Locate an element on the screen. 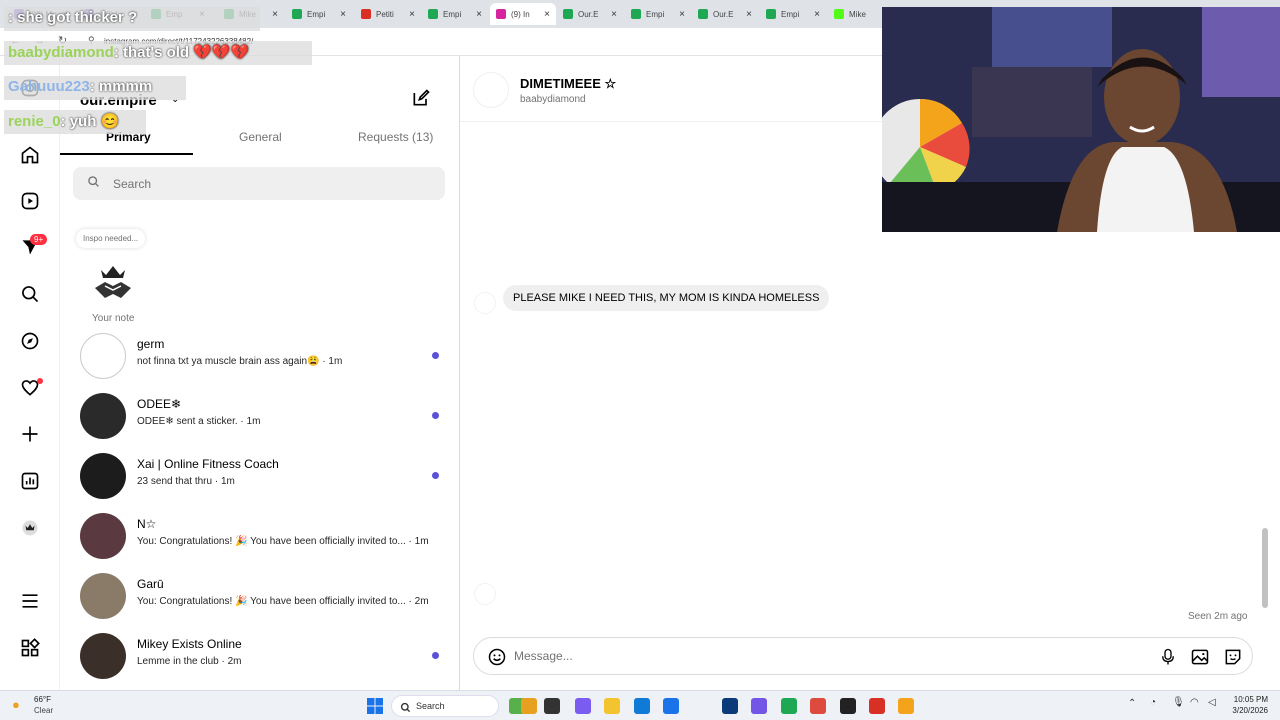  spotify-icon is located at coordinates (789, 706).